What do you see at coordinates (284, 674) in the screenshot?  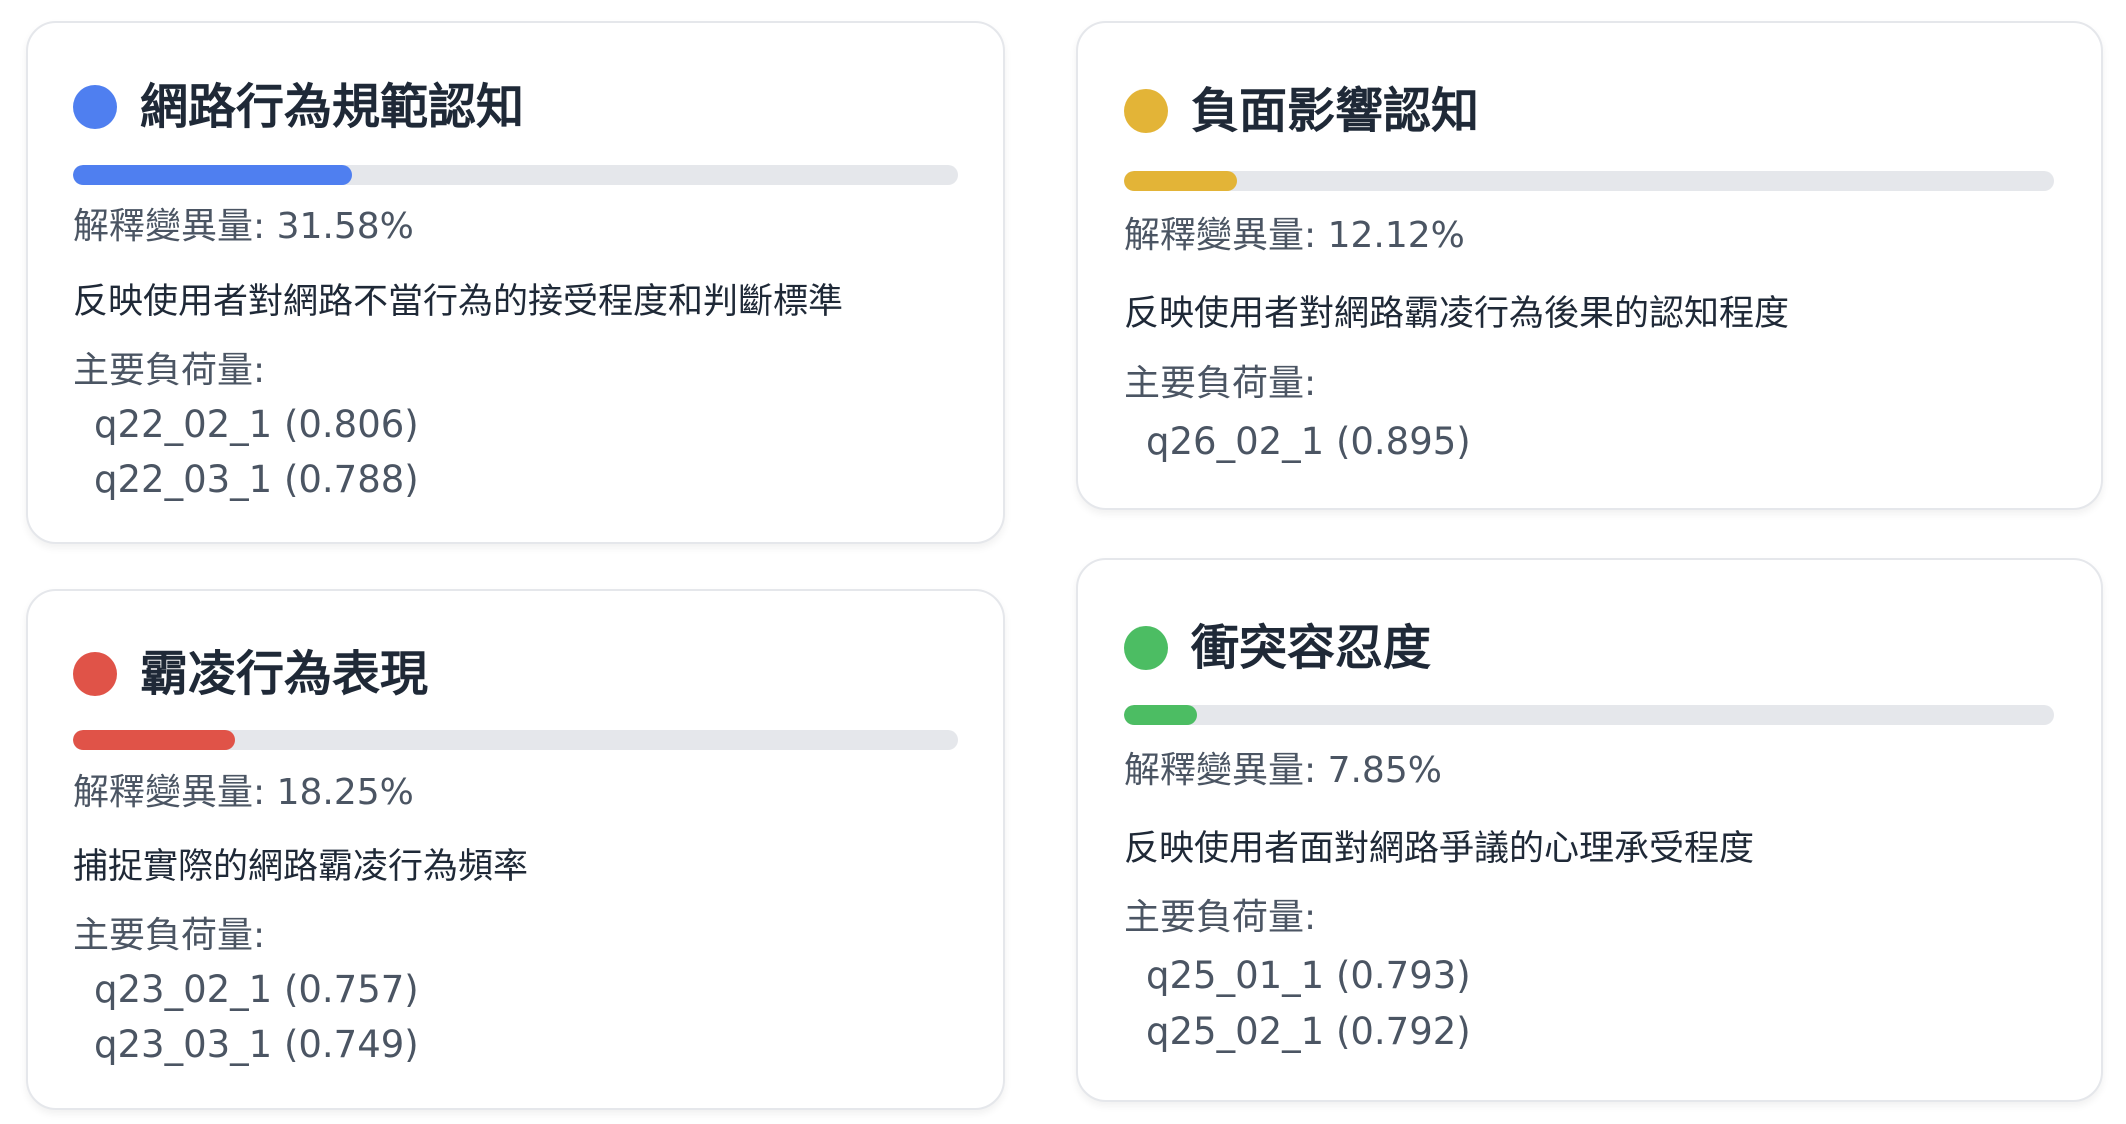 I see `factor-title: 霸凌行為表現` at bounding box center [284, 674].